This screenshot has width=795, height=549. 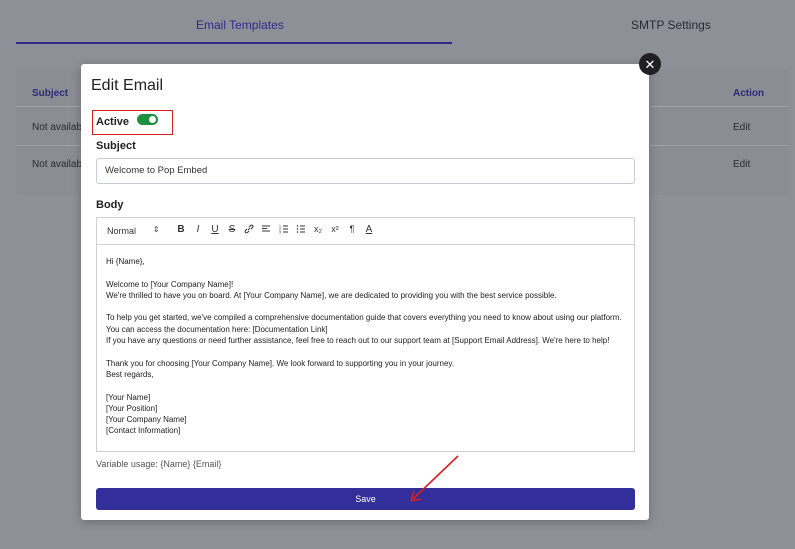 I want to click on active-tab-indicator, so click(x=234, y=43).